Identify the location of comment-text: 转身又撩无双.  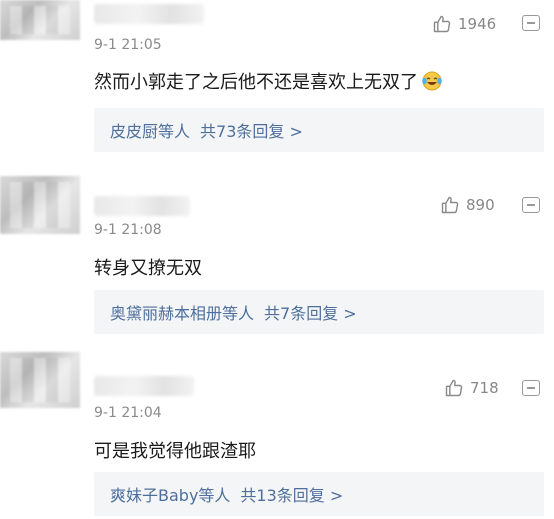
(148, 268).